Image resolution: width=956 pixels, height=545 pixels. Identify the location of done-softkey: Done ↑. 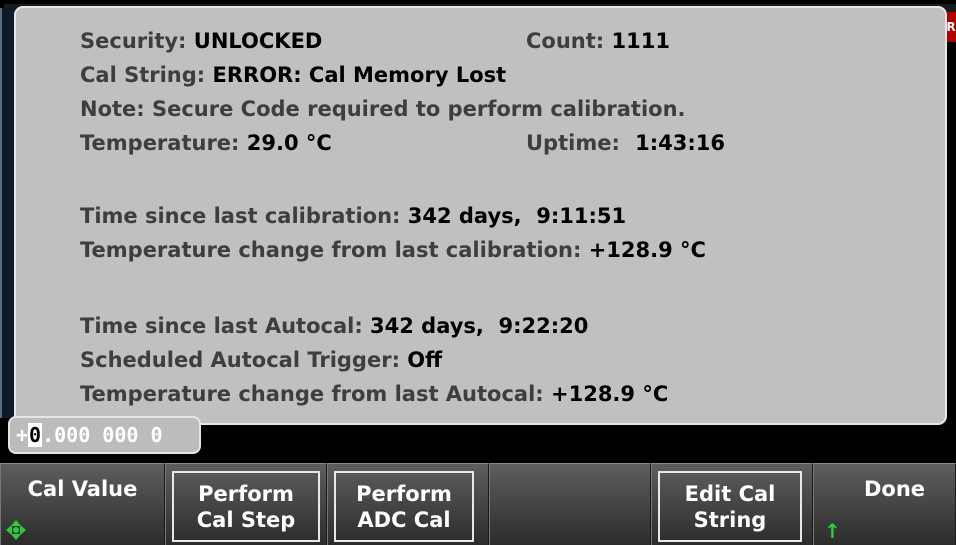
(884, 504).